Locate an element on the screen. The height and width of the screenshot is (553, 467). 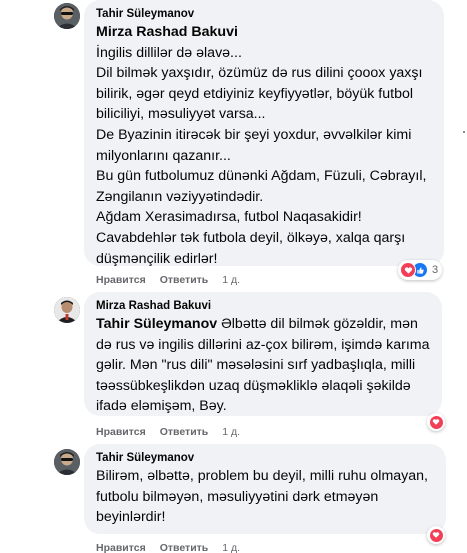
reactions-summary: 3 is located at coordinates (420, 270).